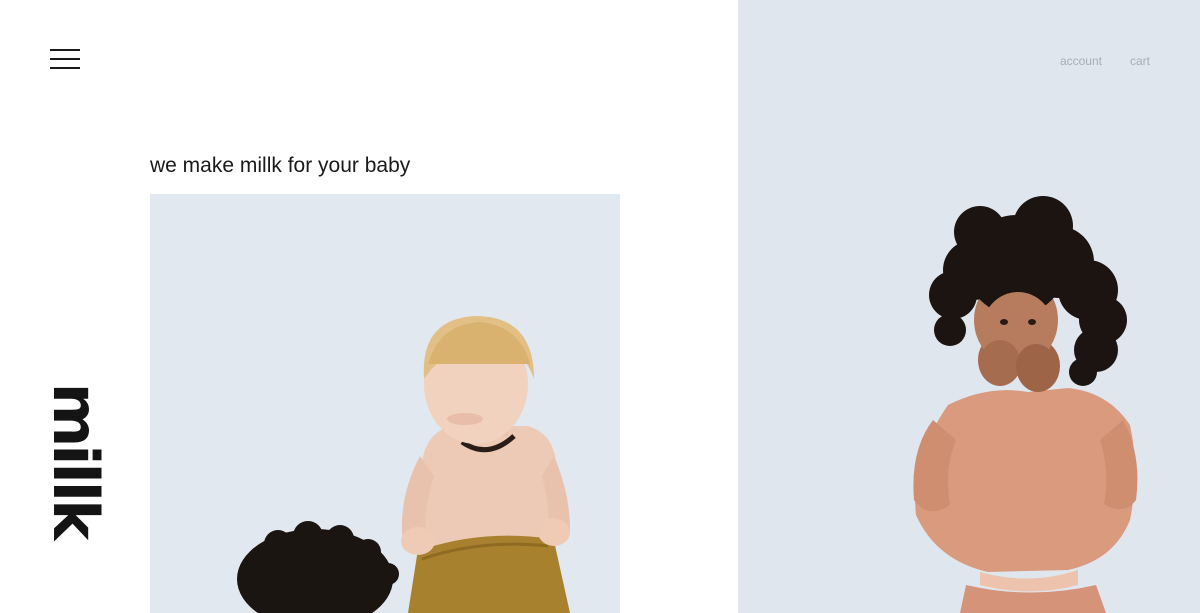  Describe the element at coordinates (280, 165) in the screenshot. I see `hero-tagline: we make millk for your baby` at that location.